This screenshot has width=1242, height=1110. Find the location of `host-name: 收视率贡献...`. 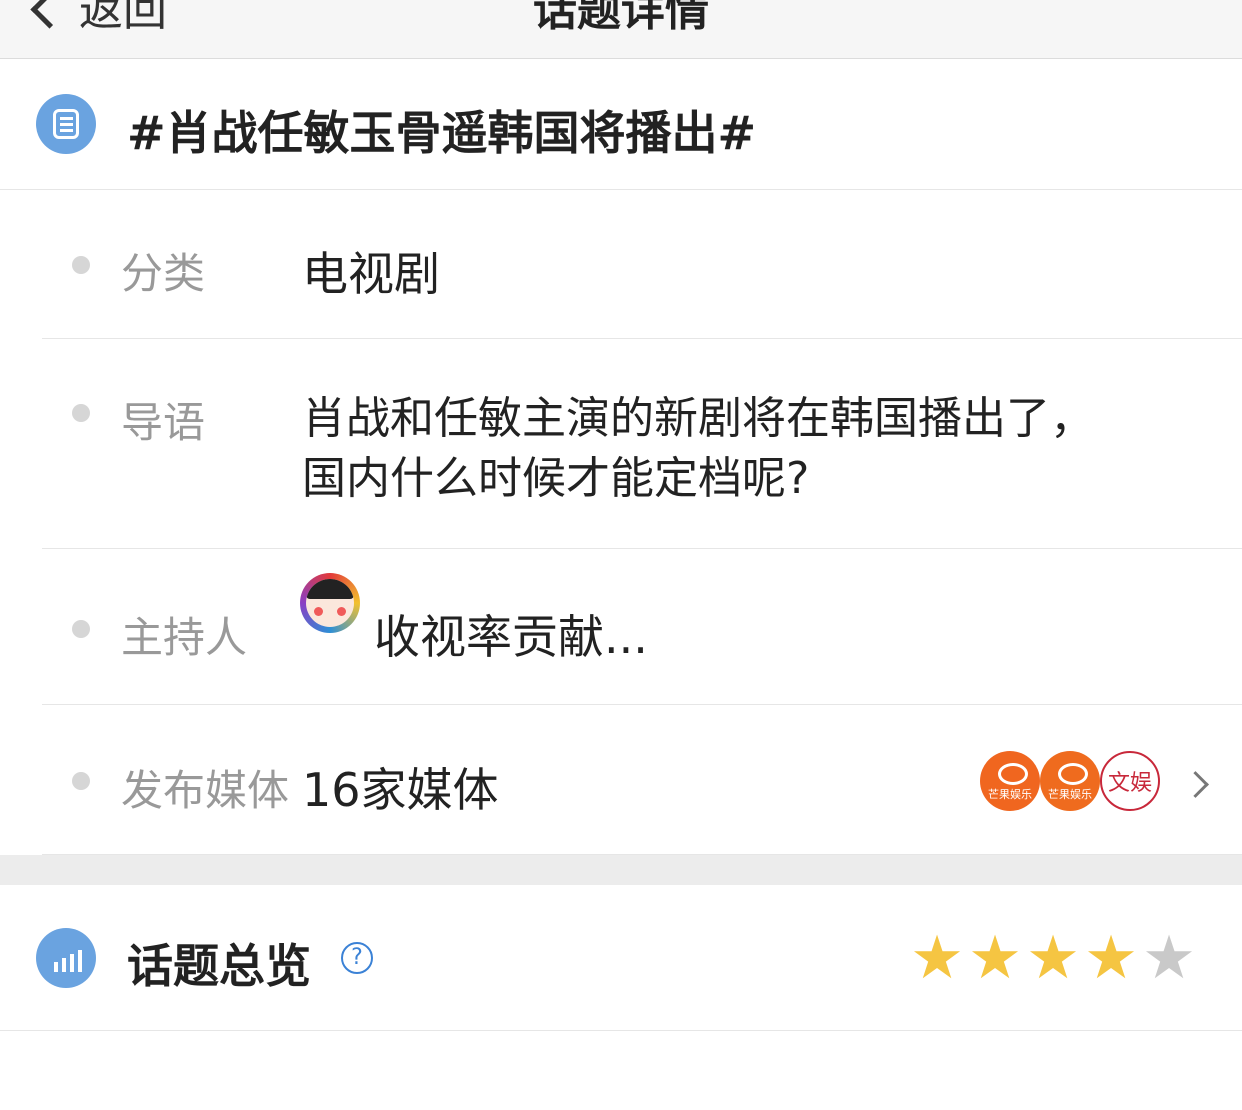

host-name: 收视率贡献... is located at coordinates (511, 634).